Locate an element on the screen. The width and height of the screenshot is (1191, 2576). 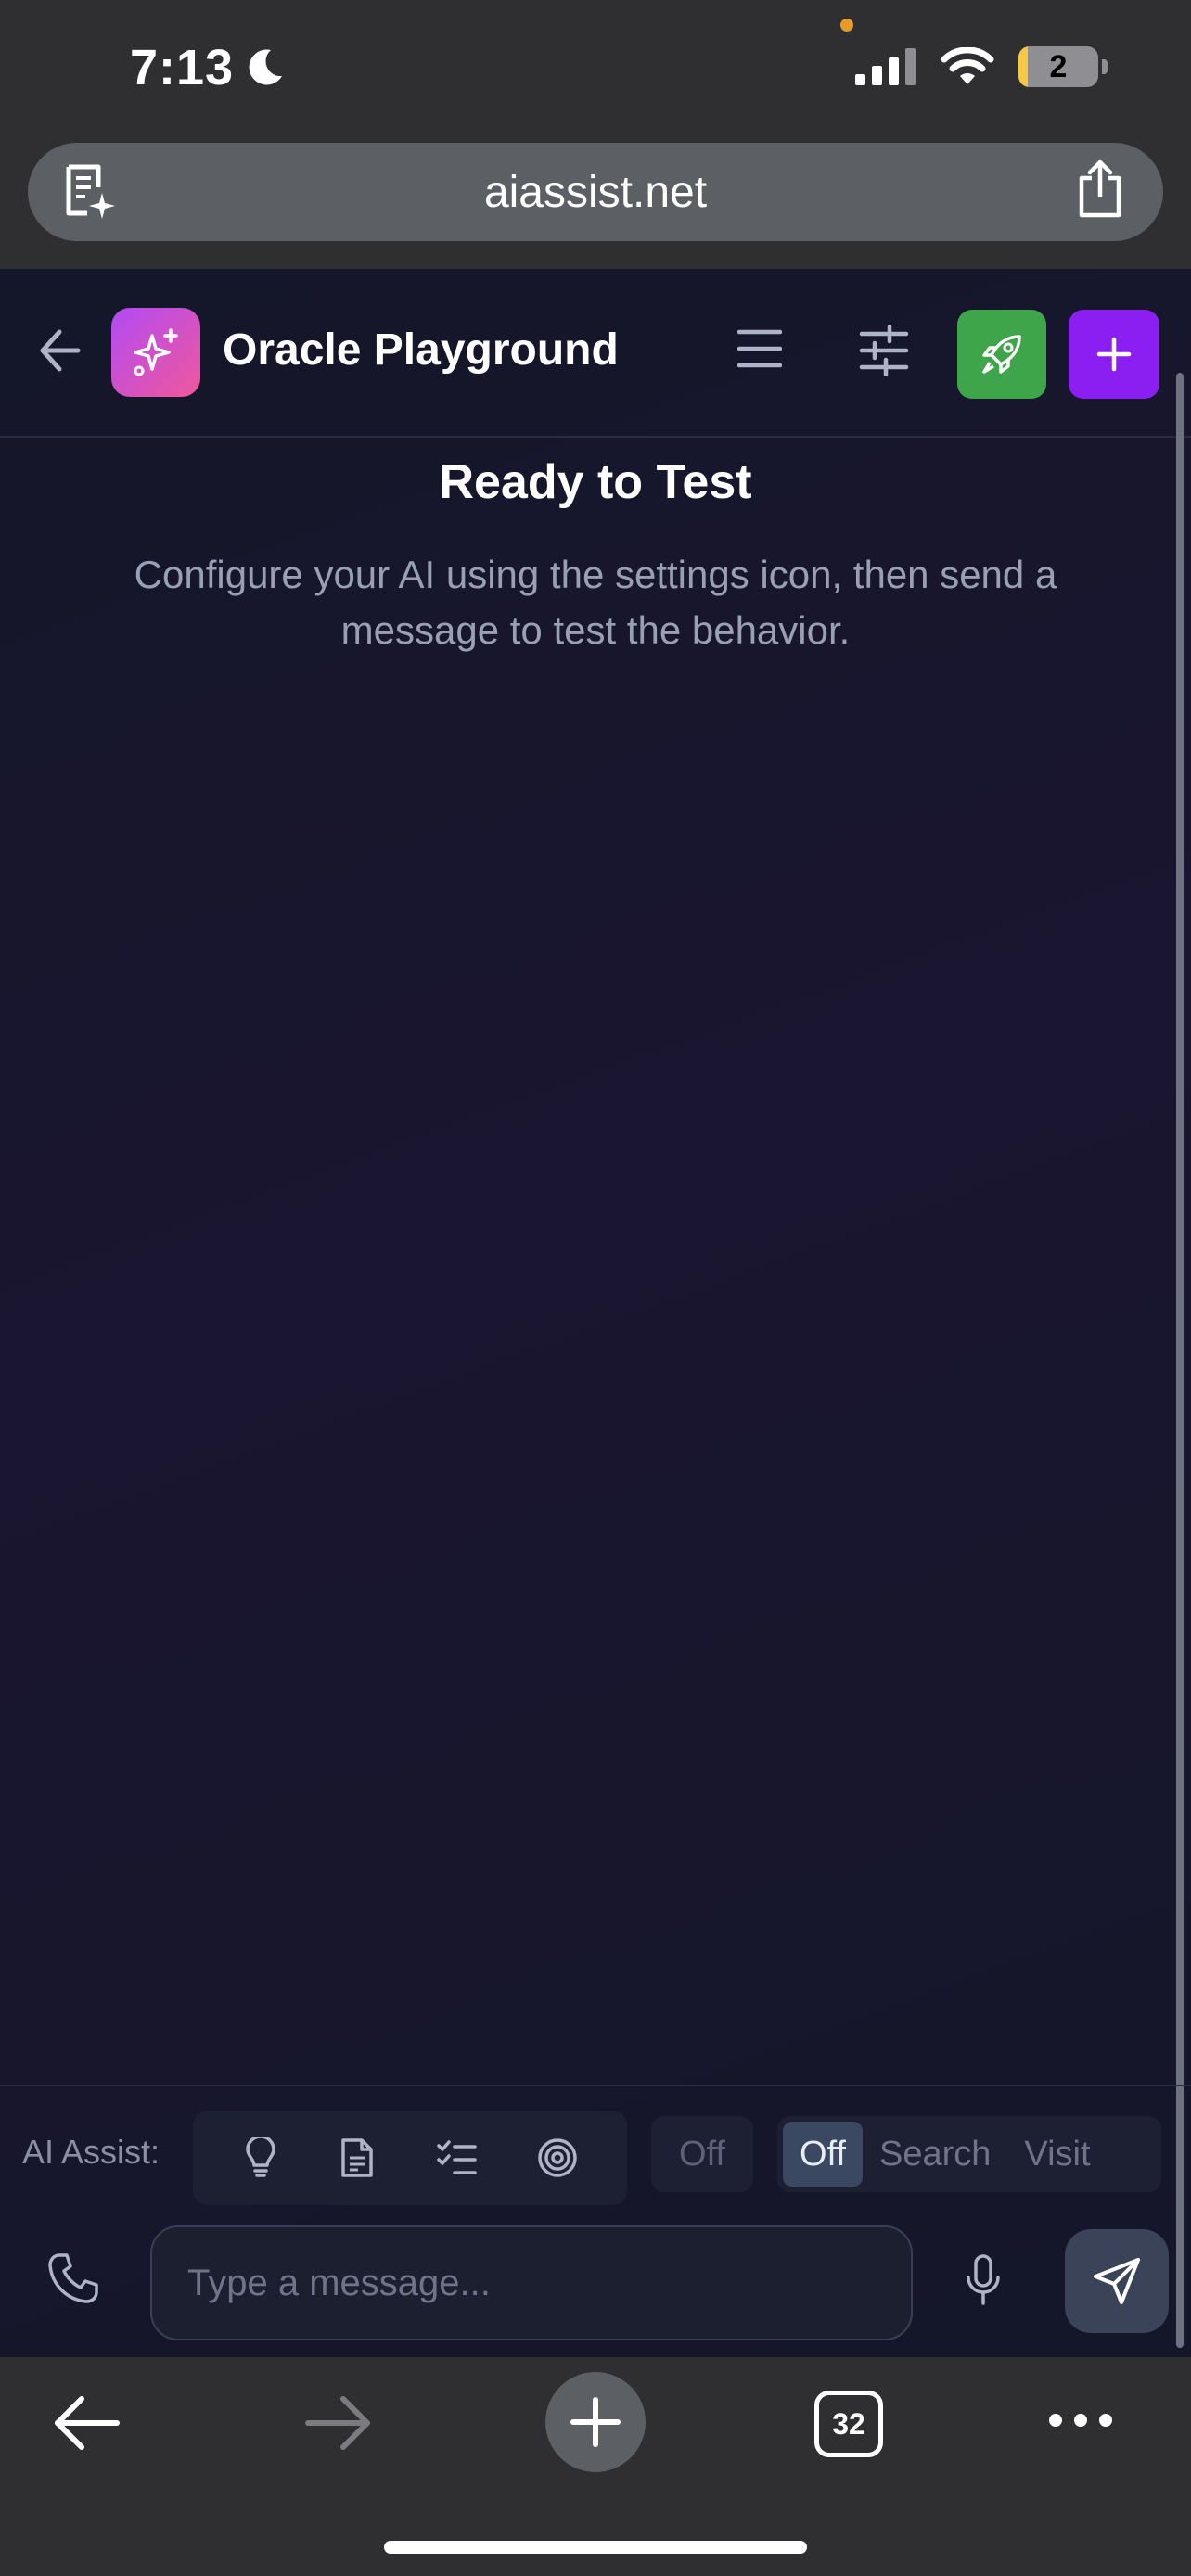
wifi-icon is located at coordinates (967, 66).